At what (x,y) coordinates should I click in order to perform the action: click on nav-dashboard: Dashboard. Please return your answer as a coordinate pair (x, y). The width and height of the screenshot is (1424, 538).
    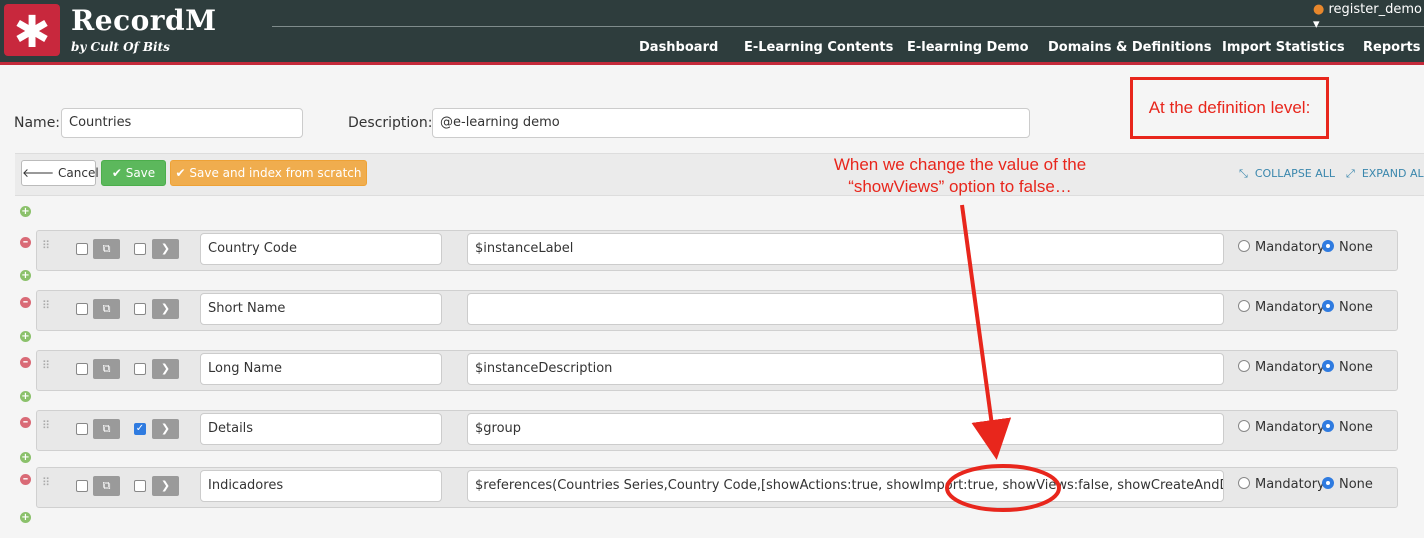
    Looking at the image, I should click on (678, 47).